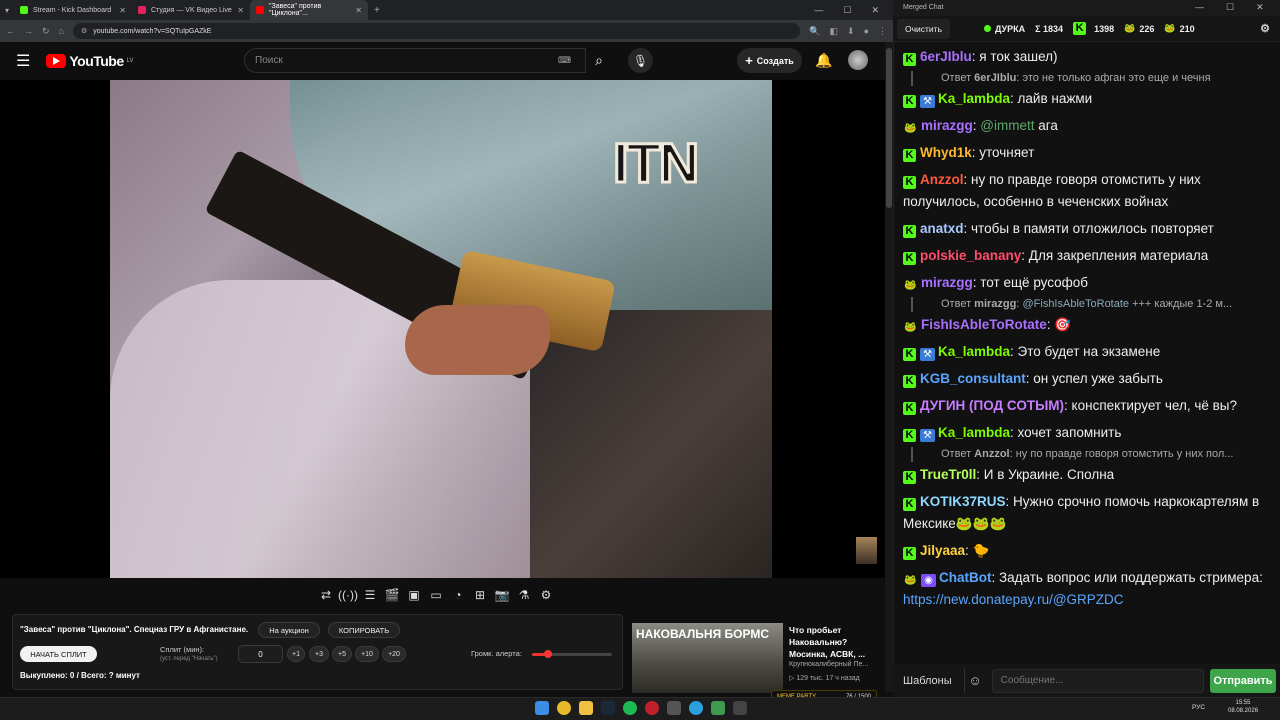 The width and height of the screenshot is (1280, 720). Describe the element at coordinates (946, 56) in the screenshot. I see `chat-username: 6erJIblu` at that location.